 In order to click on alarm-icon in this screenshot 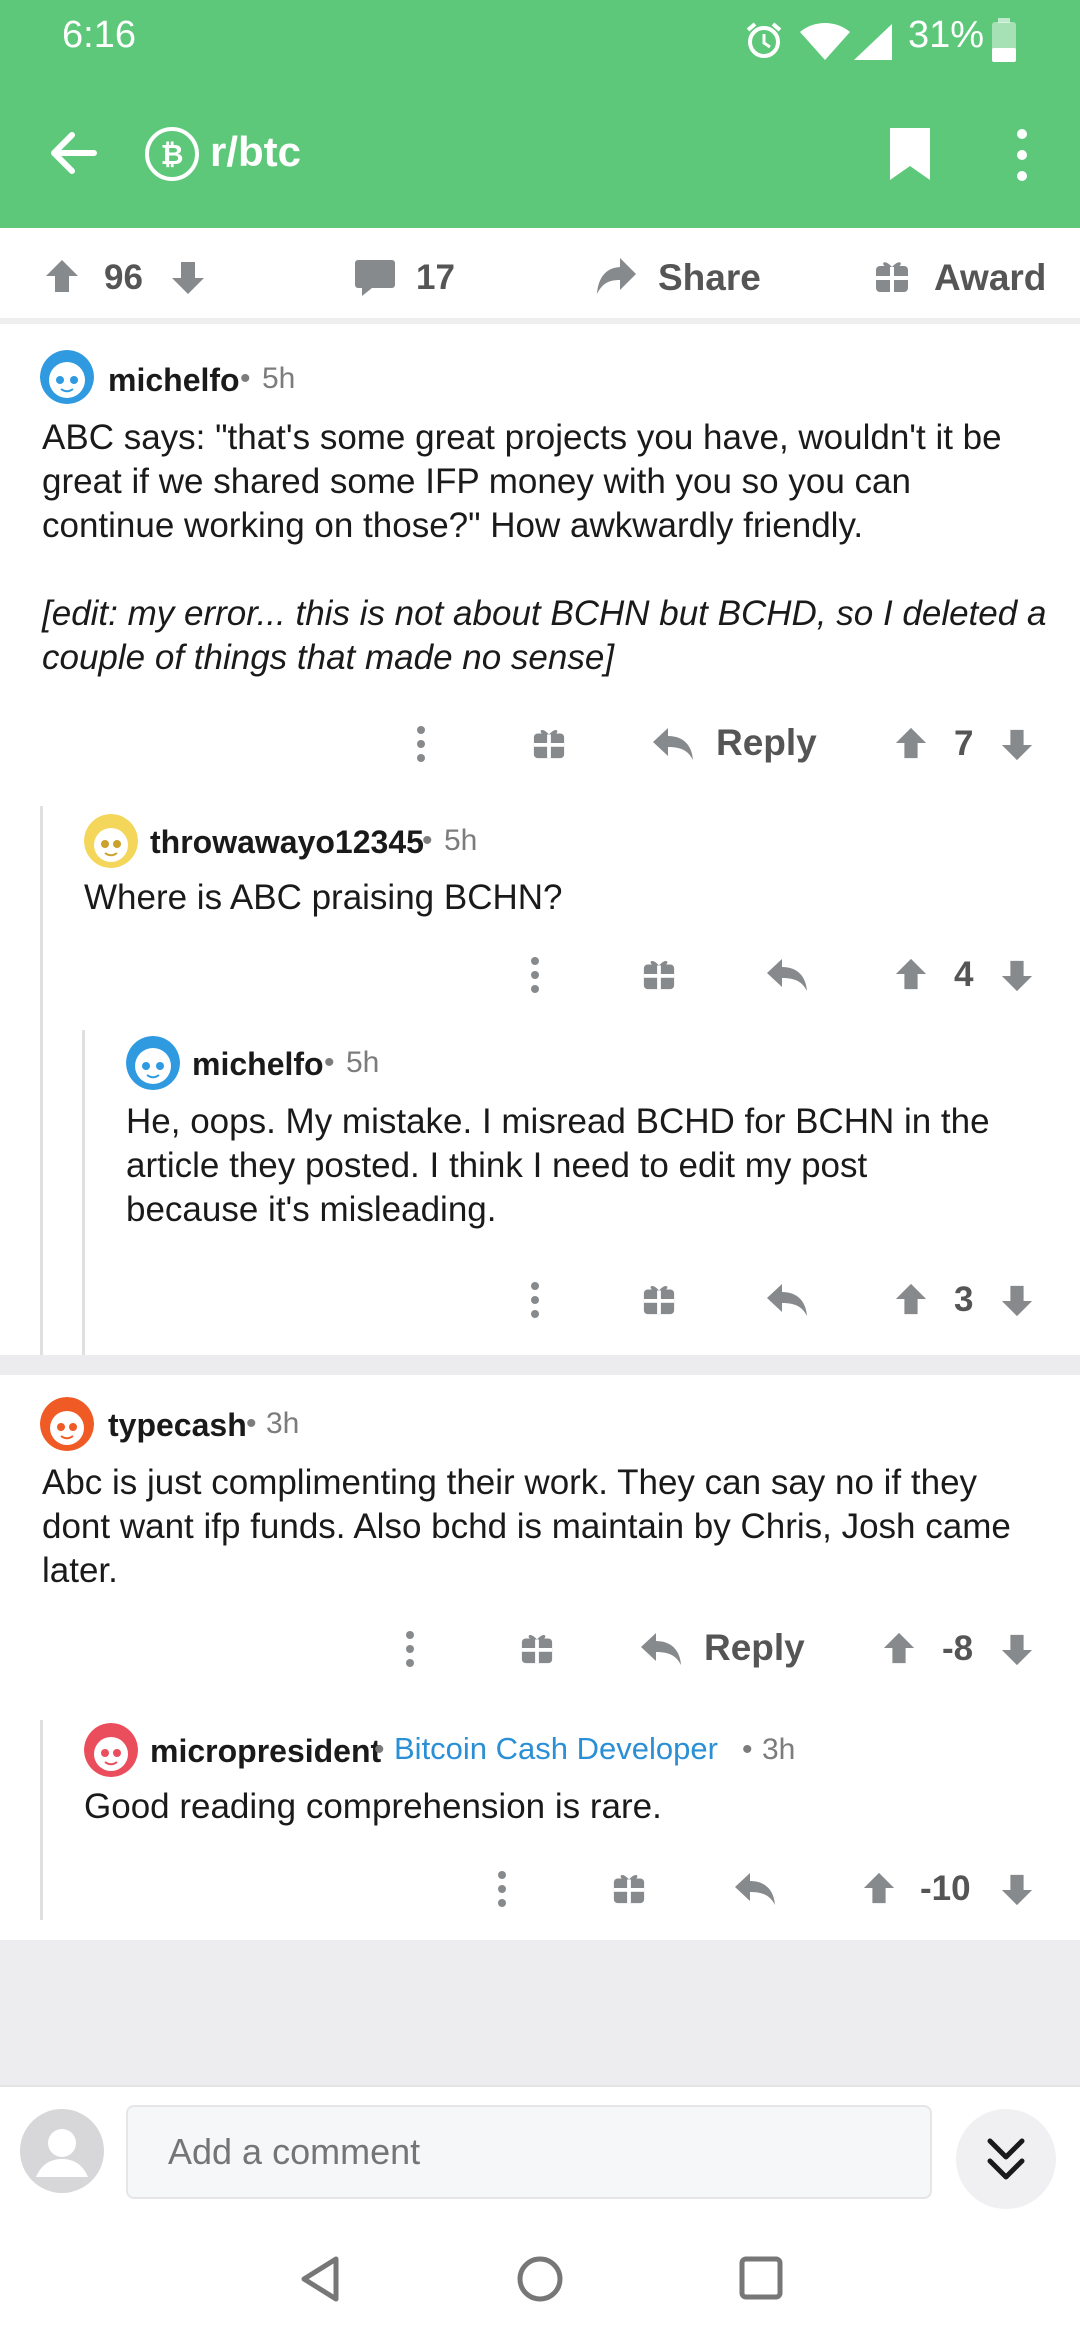, I will do `click(764, 40)`.